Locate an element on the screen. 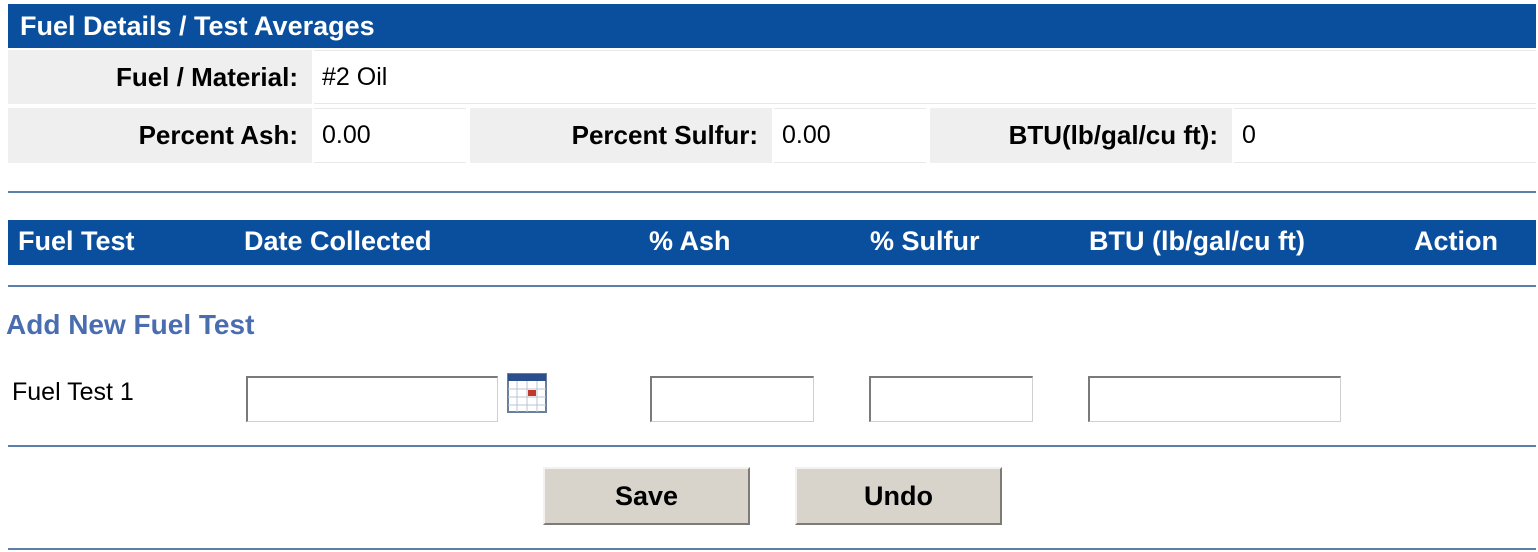 This screenshot has height=552, width=1538. col-percent-ash: % Ash is located at coordinates (690, 241).